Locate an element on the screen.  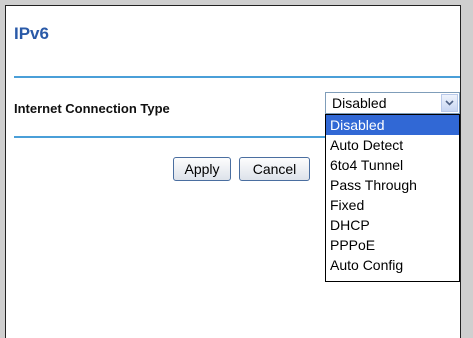
dropdown-option-auto-detect: Auto Detect is located at coordinates (392, 145).